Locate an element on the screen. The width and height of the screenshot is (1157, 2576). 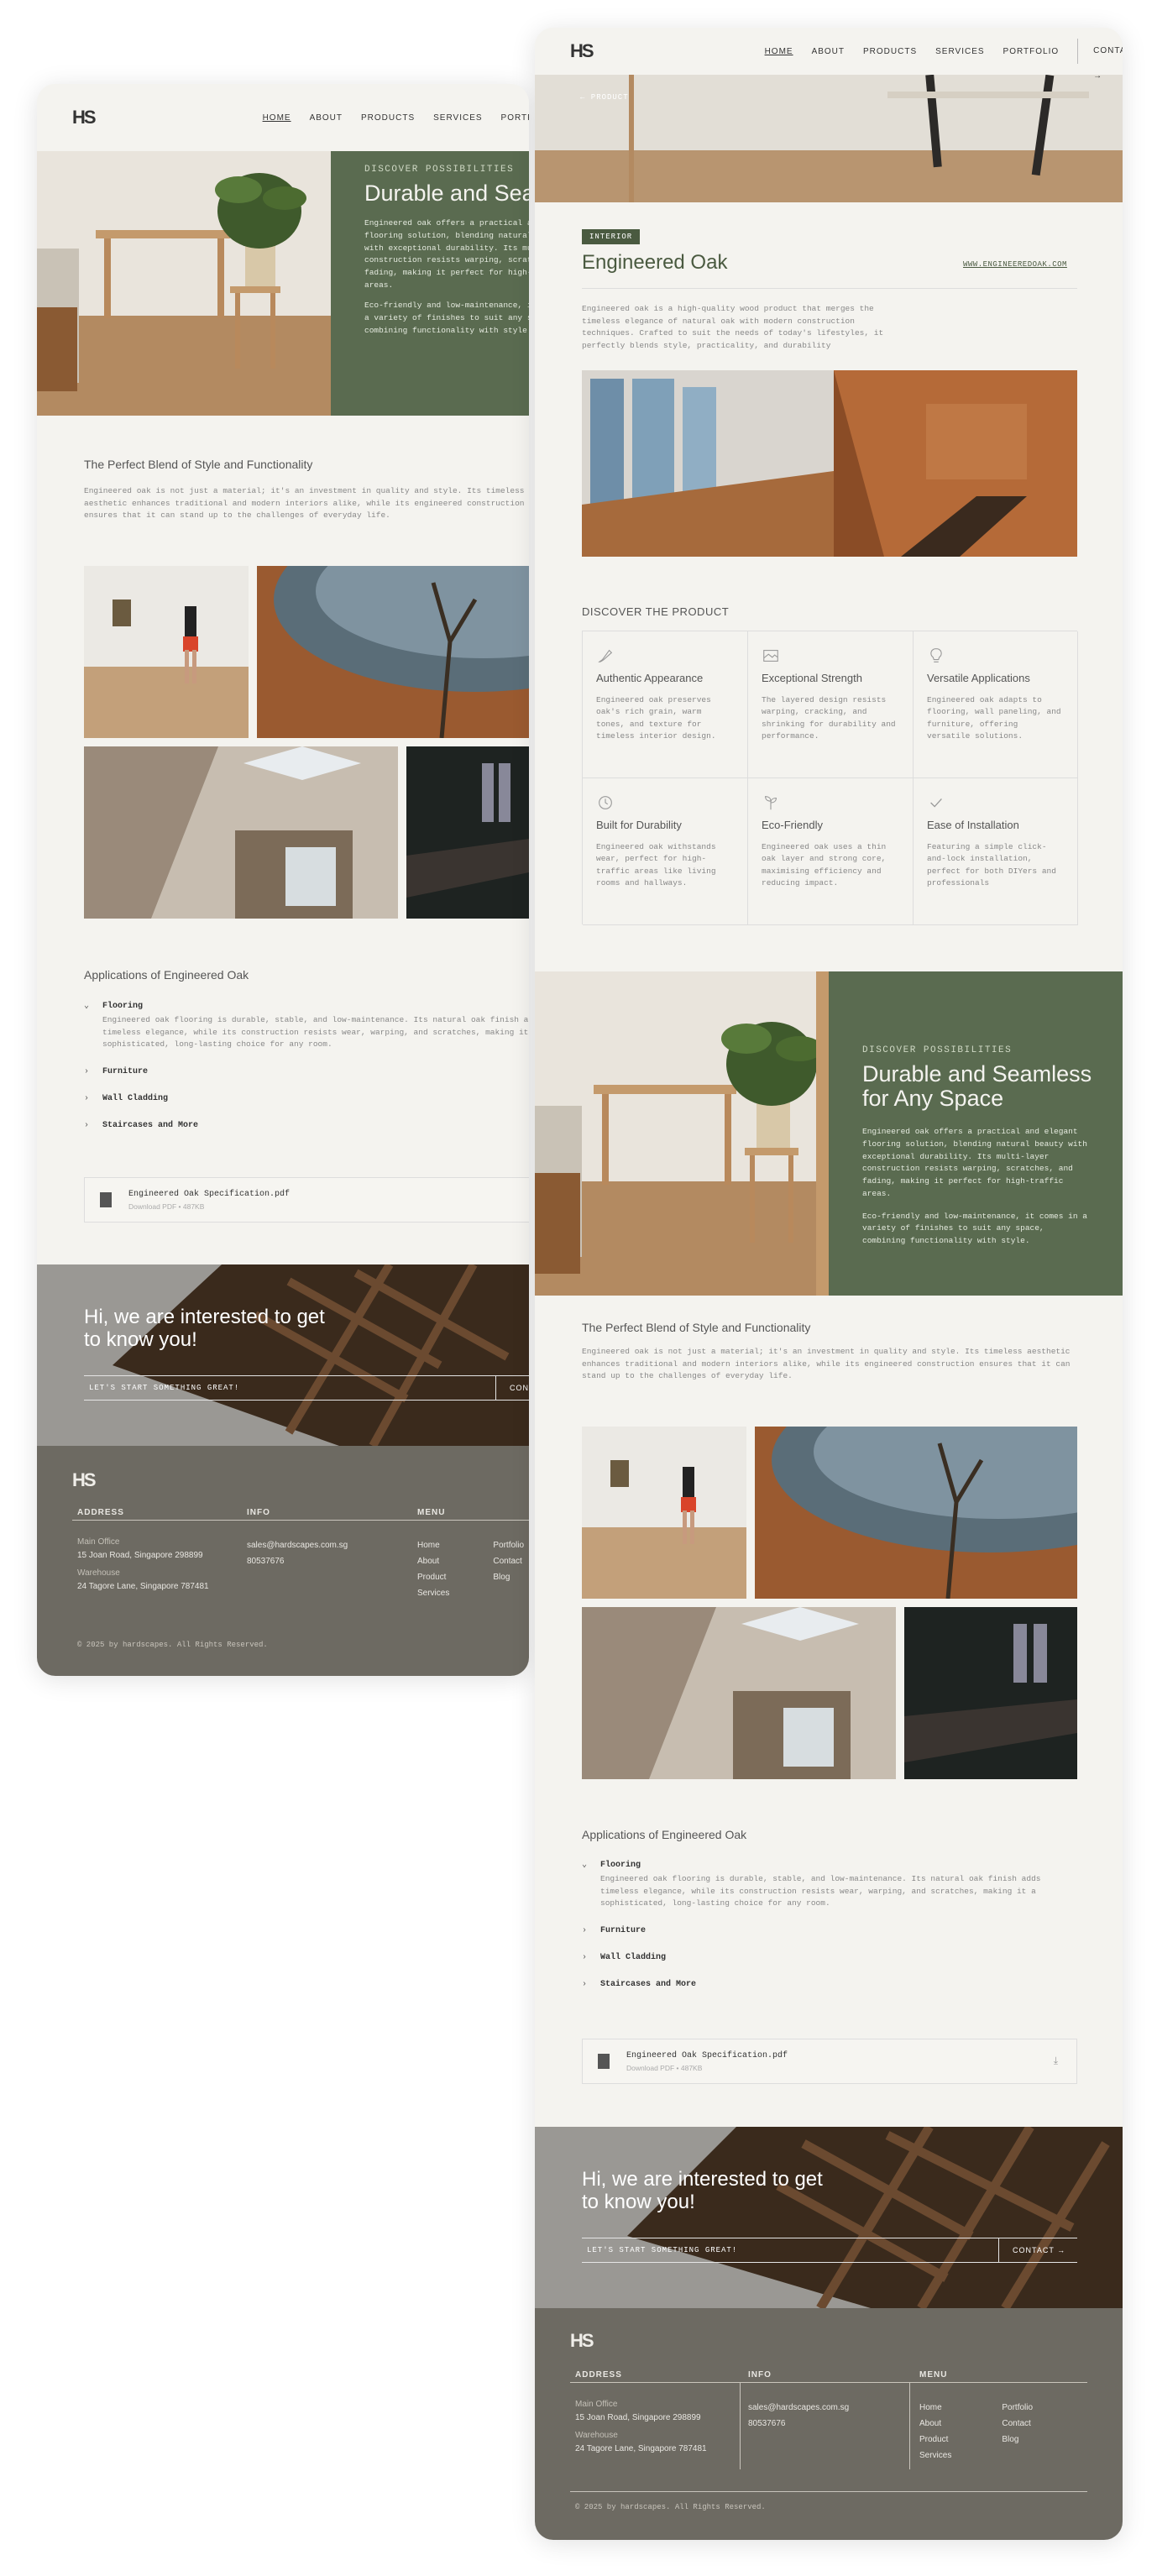
product-feature-image is located at coordinates (830, 463).